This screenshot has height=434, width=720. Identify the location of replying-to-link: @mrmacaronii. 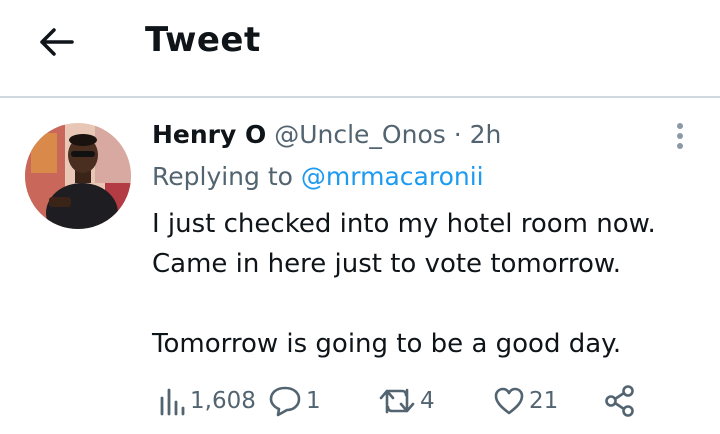
(392, 176).